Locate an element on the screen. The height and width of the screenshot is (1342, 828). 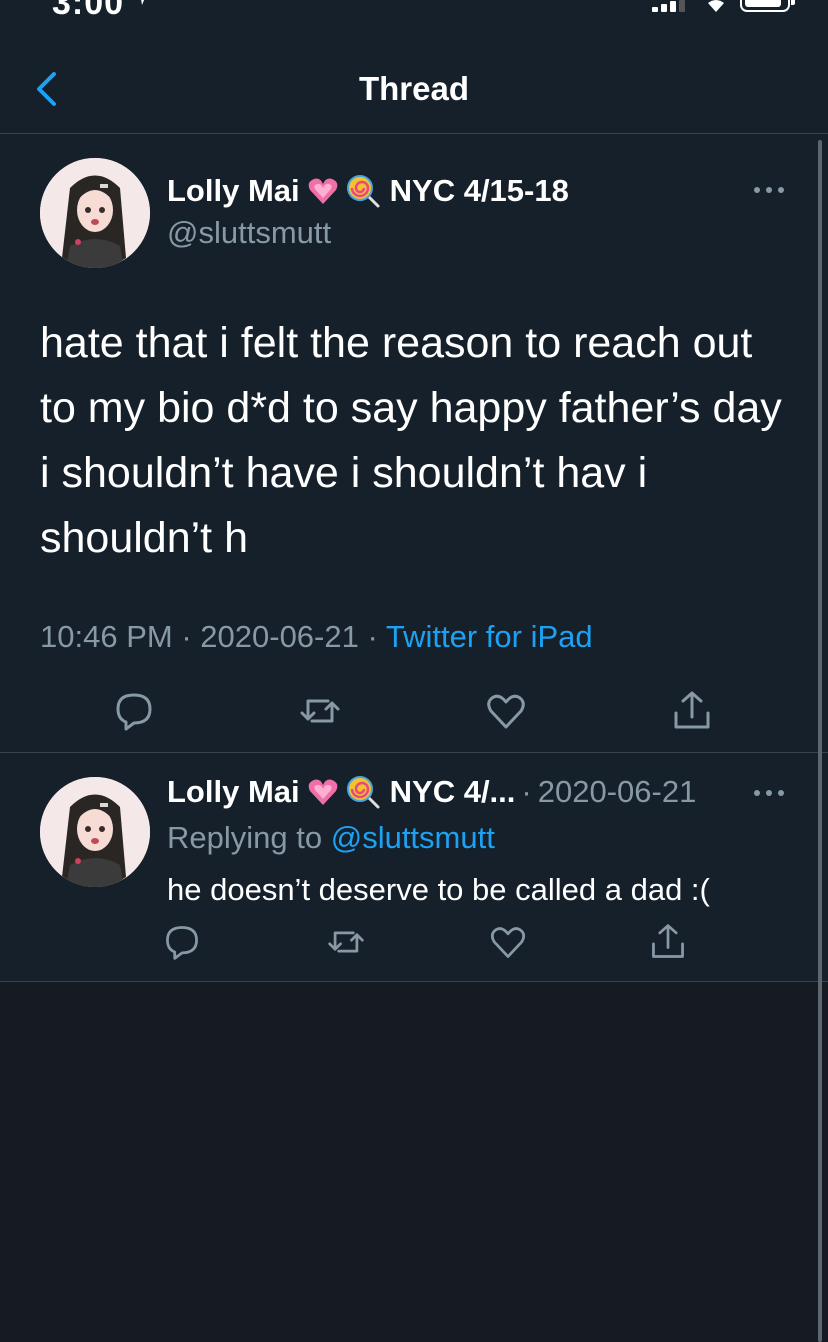
tweet-text: he doesn’t deserve to be called a dad :( is located at coordinates (438, 889).